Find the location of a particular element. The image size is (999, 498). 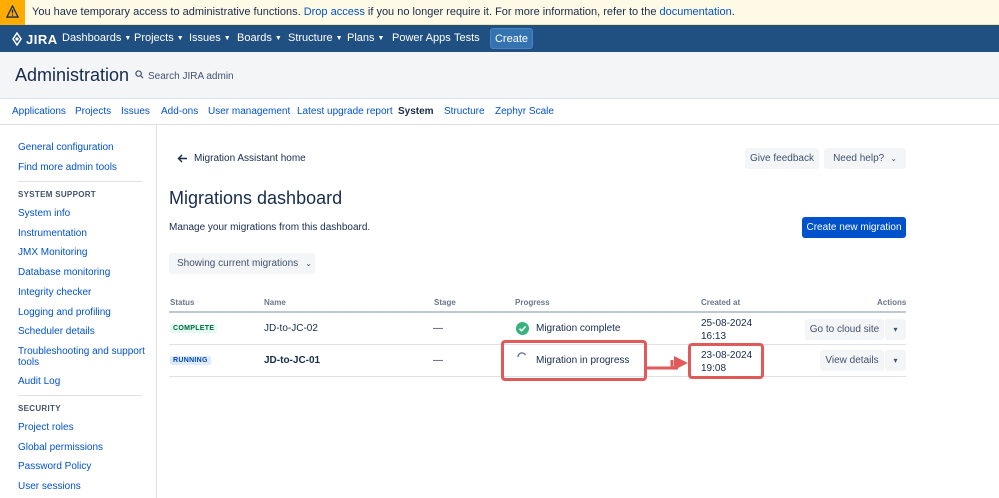

column-header-name: Name is located at coordinates (275, 302).